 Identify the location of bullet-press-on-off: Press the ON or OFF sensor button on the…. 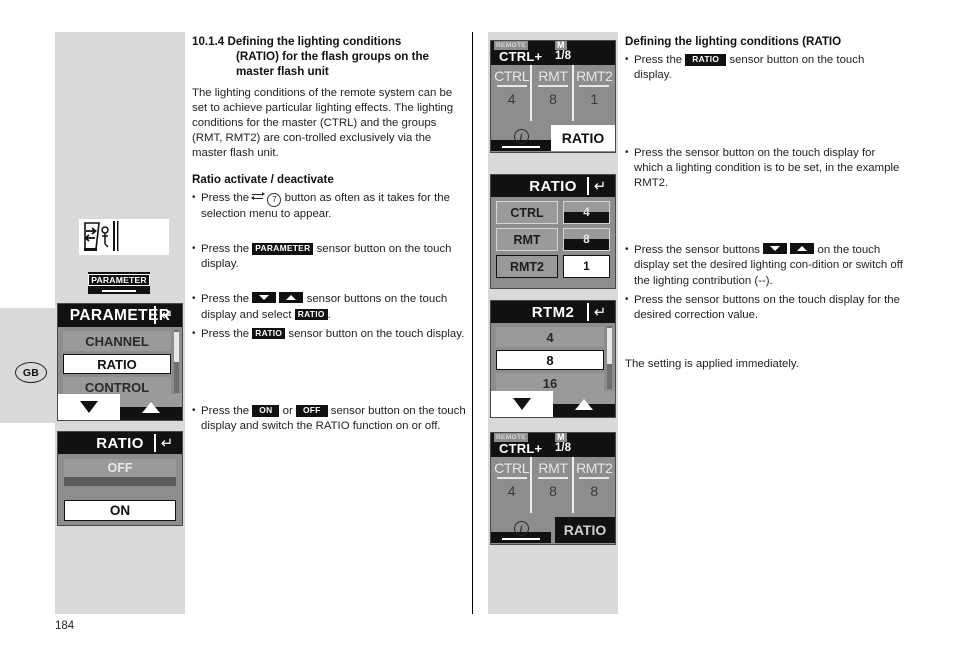
(329, 418).